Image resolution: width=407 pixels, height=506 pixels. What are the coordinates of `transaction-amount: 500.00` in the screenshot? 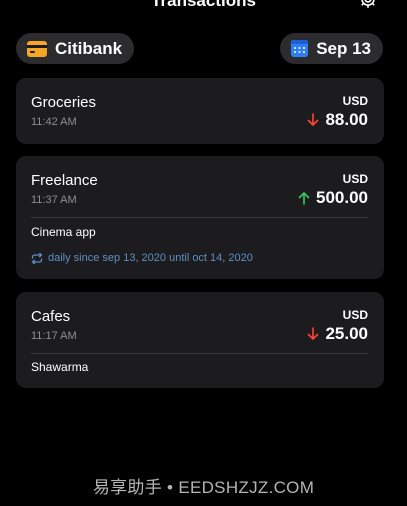 It's located at (333, 198).